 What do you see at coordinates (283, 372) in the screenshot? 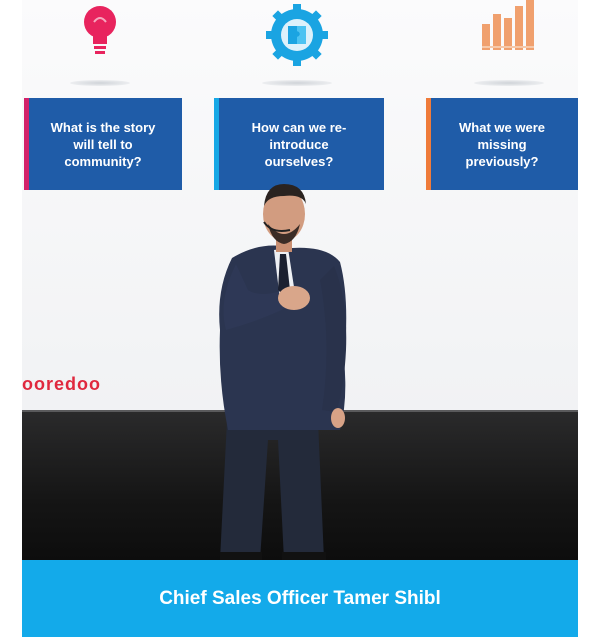
I see `speaker-figure` at bounding box center [283, 372].